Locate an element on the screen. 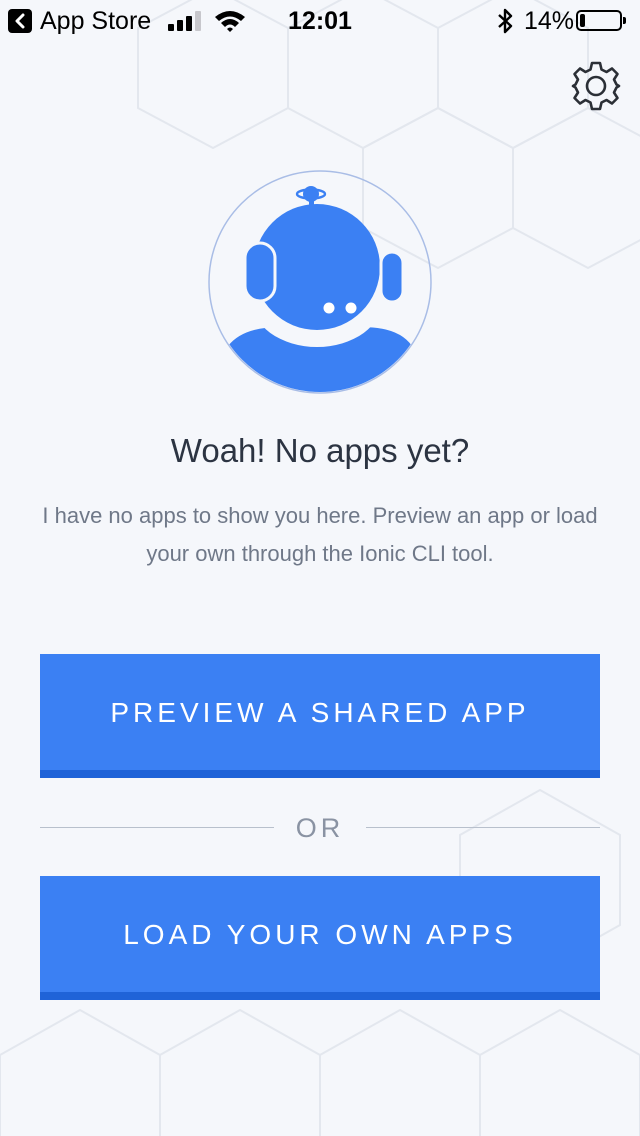  empty-state-title: Woah! No apps yet? is located at coordinates (320, 450).